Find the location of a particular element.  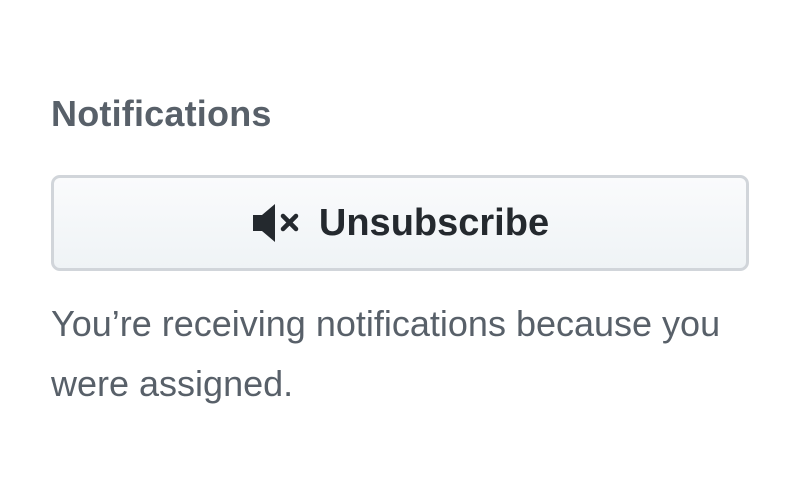

mute-icon is located at coordinates (279, 223).